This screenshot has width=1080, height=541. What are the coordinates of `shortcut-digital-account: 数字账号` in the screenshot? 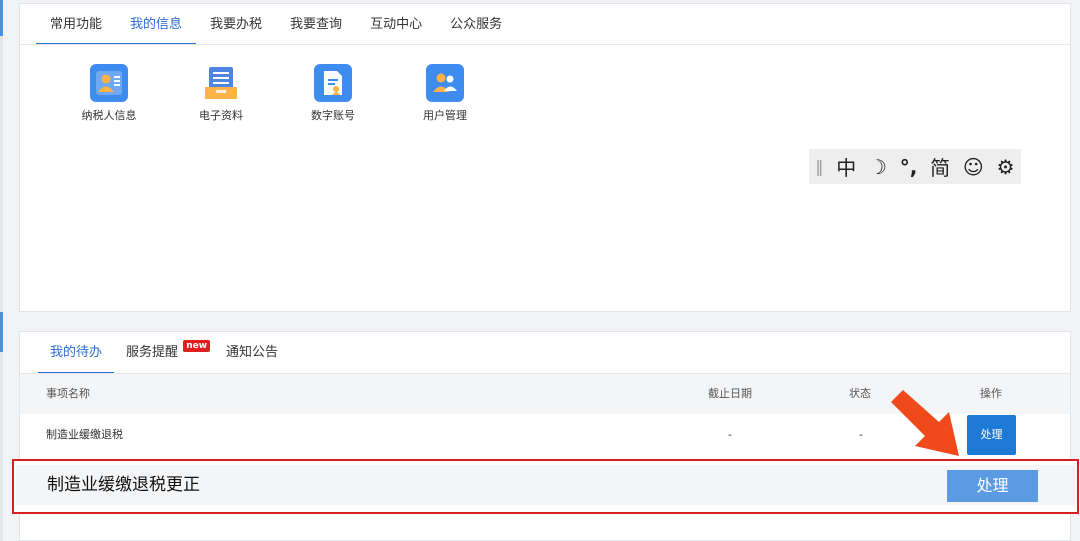 It's located at (333, 93).